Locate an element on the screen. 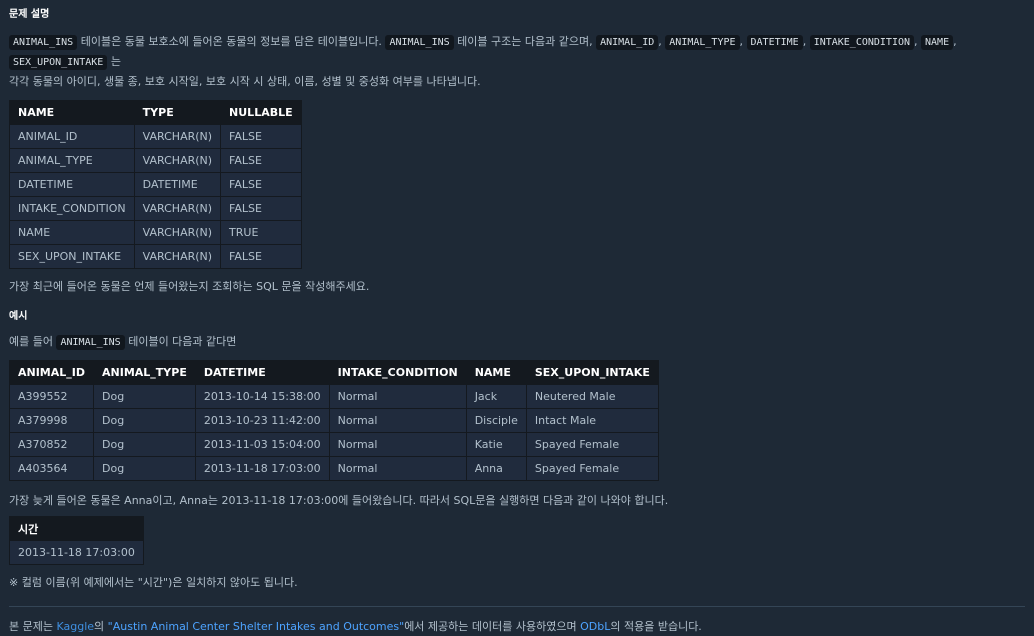 This screenshot has height=636, width=1034. column-code: INTAKE_CONDITION is located at coordinates (862, 42).